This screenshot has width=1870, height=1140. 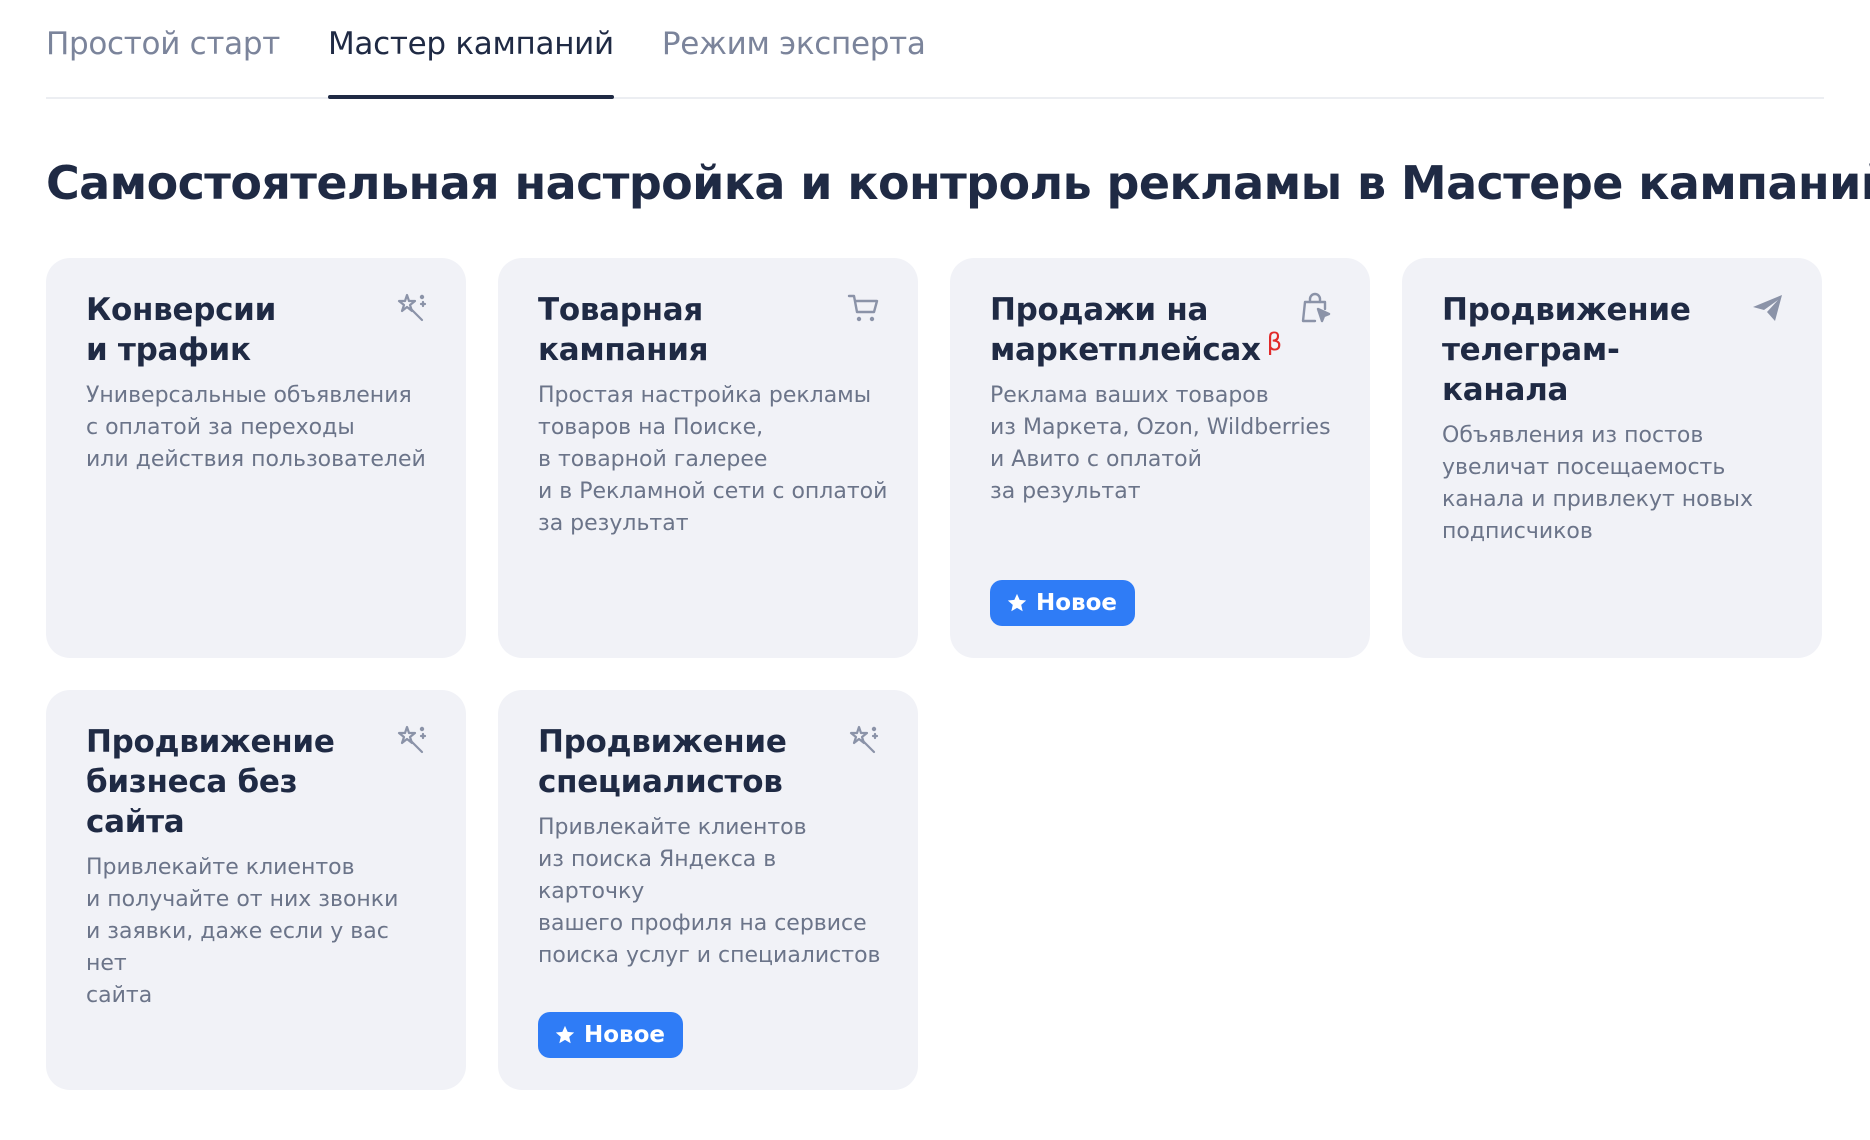 What do you see at coordinates (623, 330) in the screenshot?
I see `card-title: Товарная кампания` at bounding box center [623, 330].